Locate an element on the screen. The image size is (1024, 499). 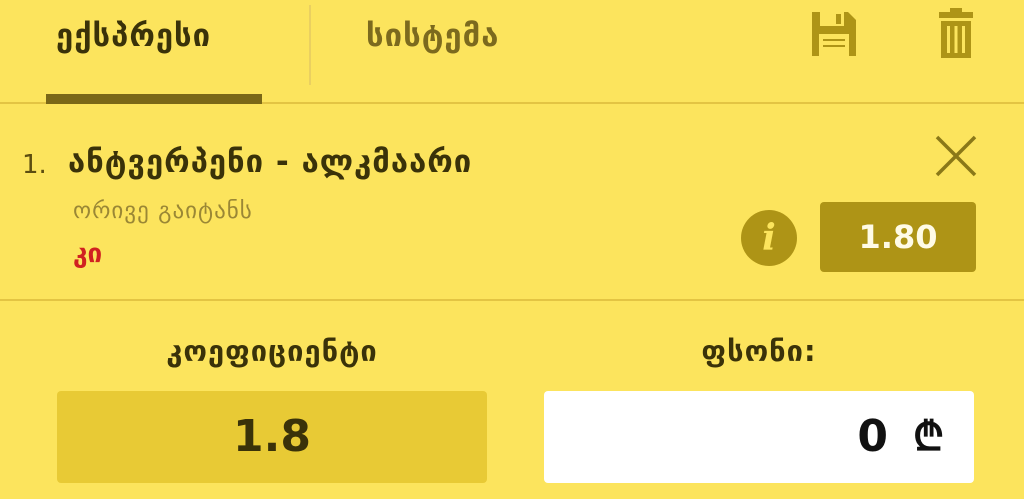
selection-pick: კი is located at coordinates (88, 254).